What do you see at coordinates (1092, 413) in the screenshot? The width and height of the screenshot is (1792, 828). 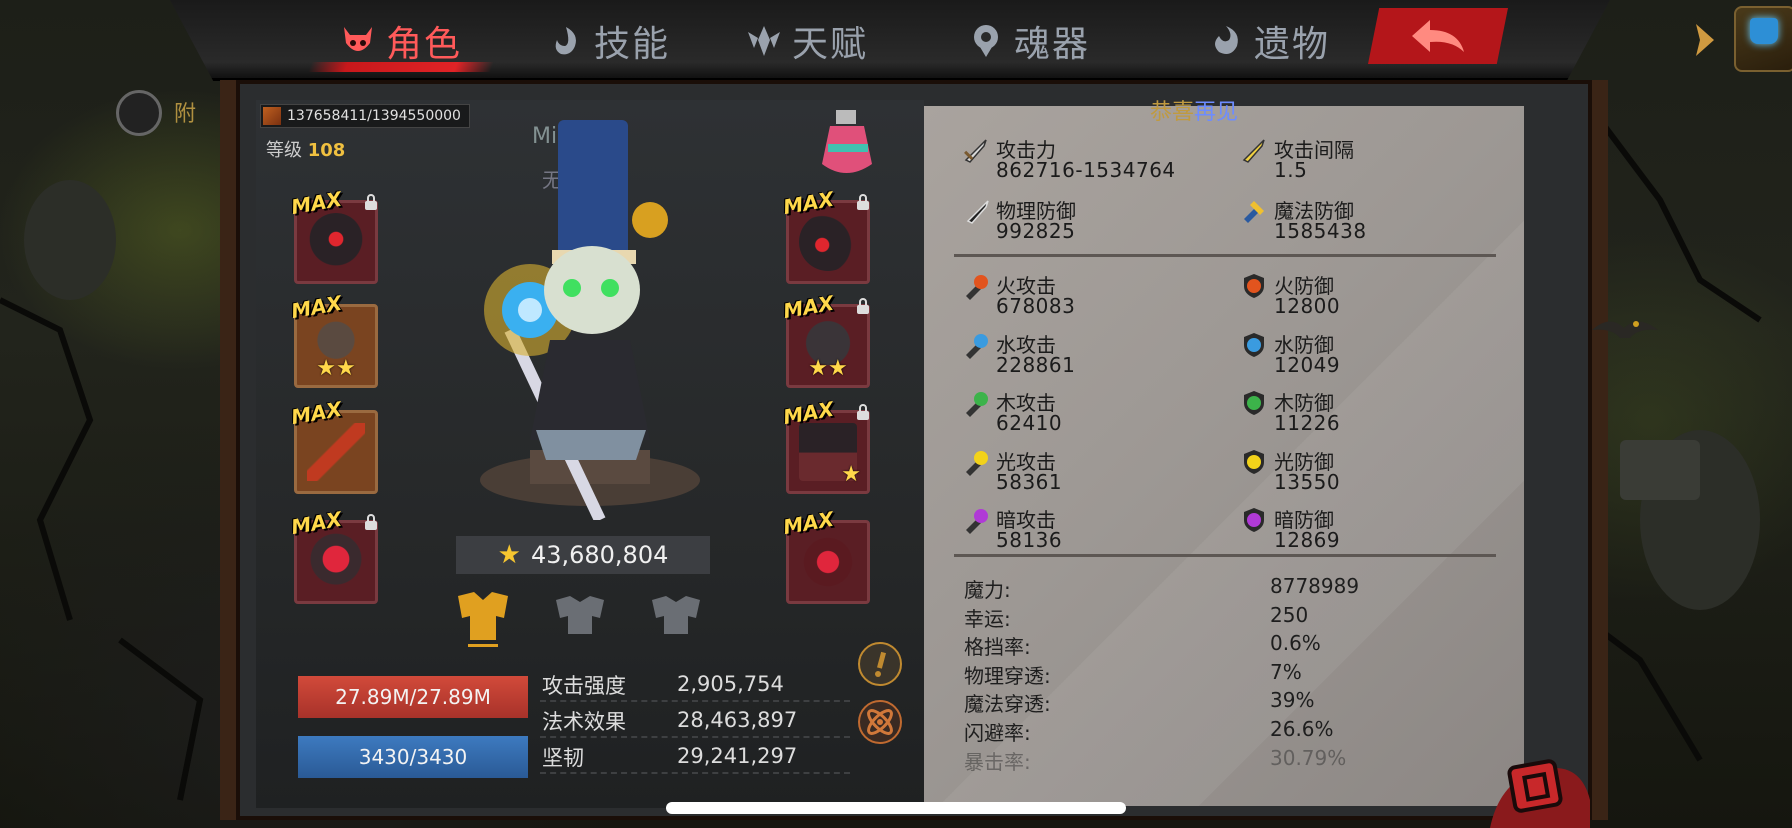 I see `wood-attack-stat: 木攻击 62410` at bounding box center [1092, 413].